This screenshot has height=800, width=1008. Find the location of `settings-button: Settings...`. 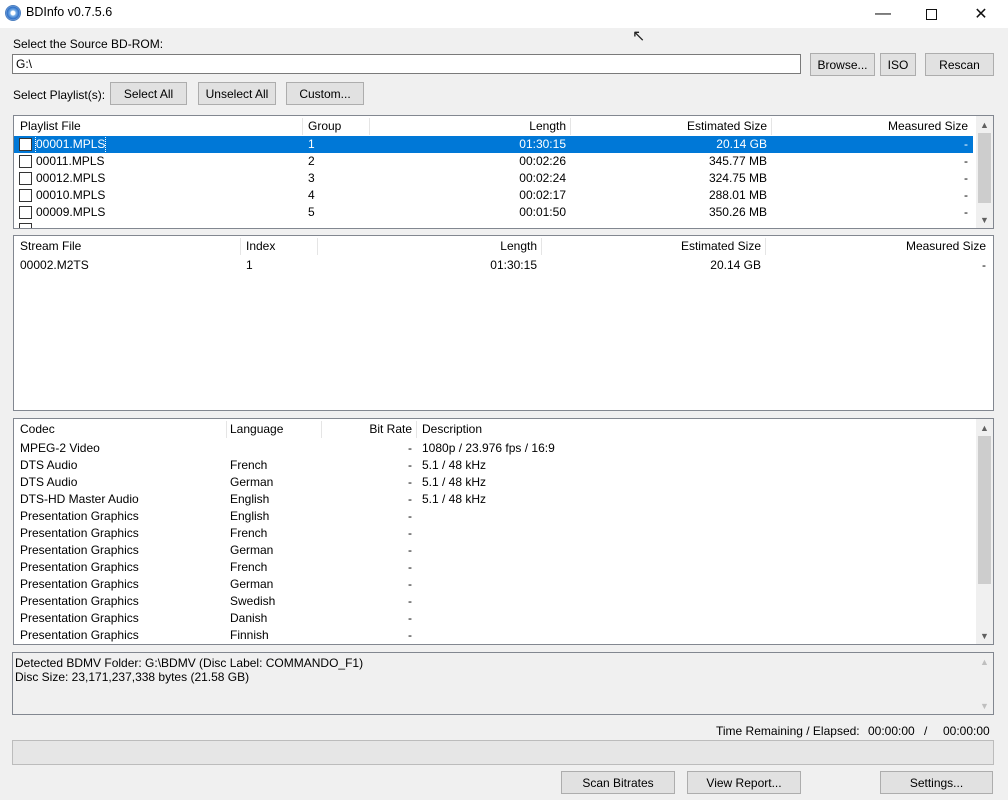

settings-button: Settings... is located at coordinates (936, 782).